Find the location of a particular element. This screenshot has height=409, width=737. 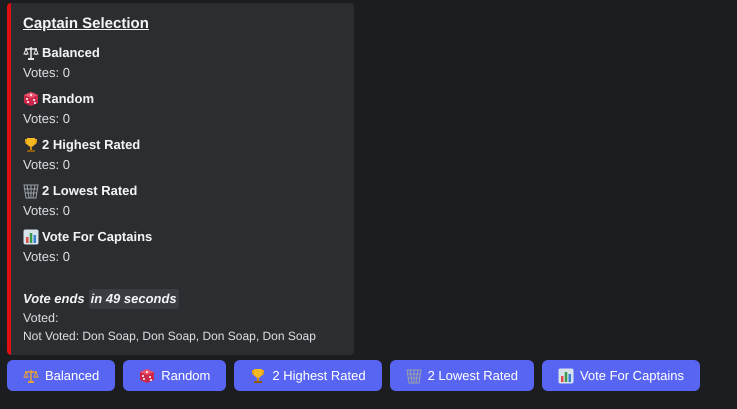

vote-button: 2 Lowest Rated is located at coordinates (462, 375).